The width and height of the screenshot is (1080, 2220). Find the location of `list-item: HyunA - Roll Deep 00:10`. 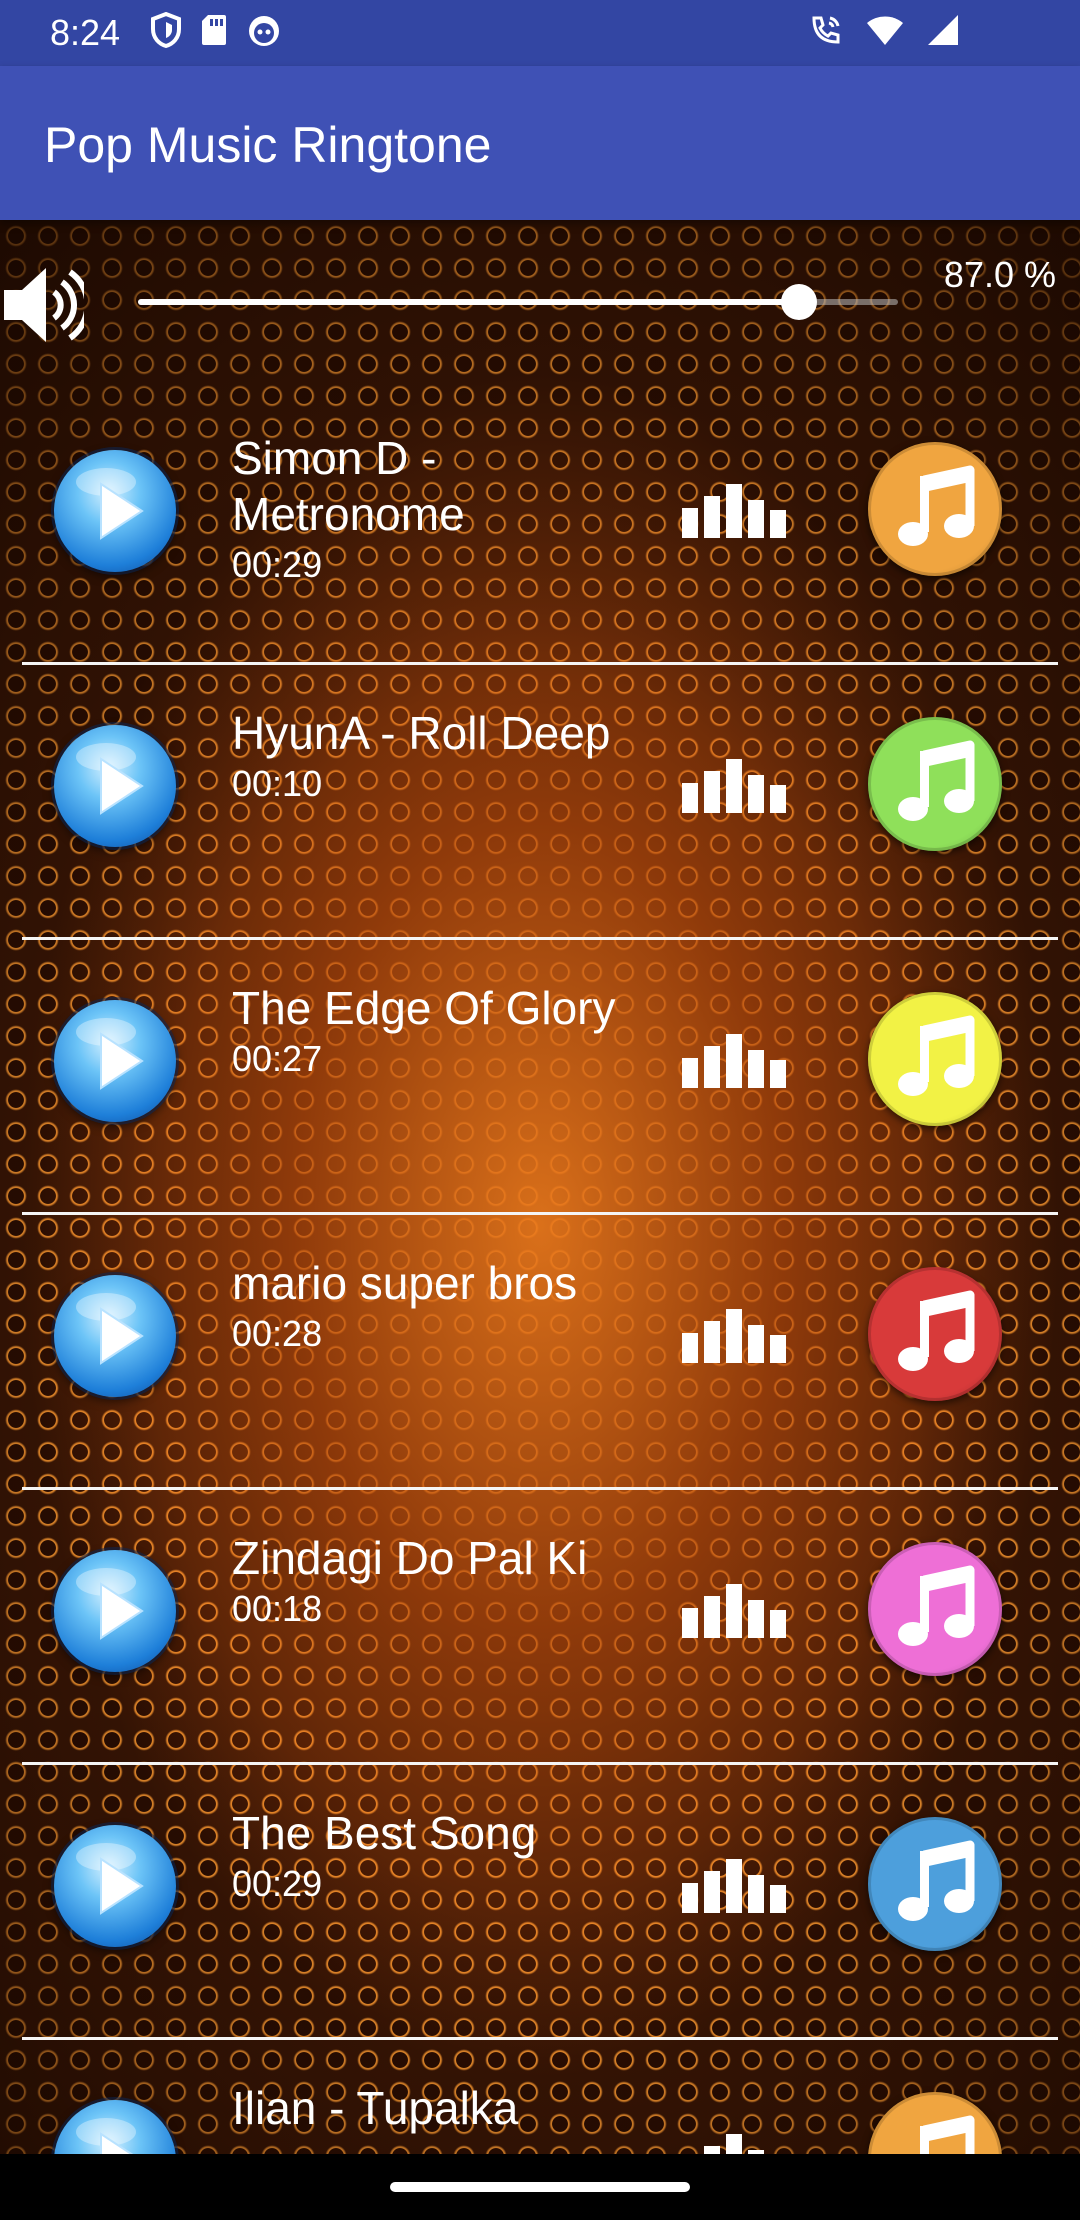

list-item: HyunA - Roll Deep 00:10 is located at coordinates (540, 802).